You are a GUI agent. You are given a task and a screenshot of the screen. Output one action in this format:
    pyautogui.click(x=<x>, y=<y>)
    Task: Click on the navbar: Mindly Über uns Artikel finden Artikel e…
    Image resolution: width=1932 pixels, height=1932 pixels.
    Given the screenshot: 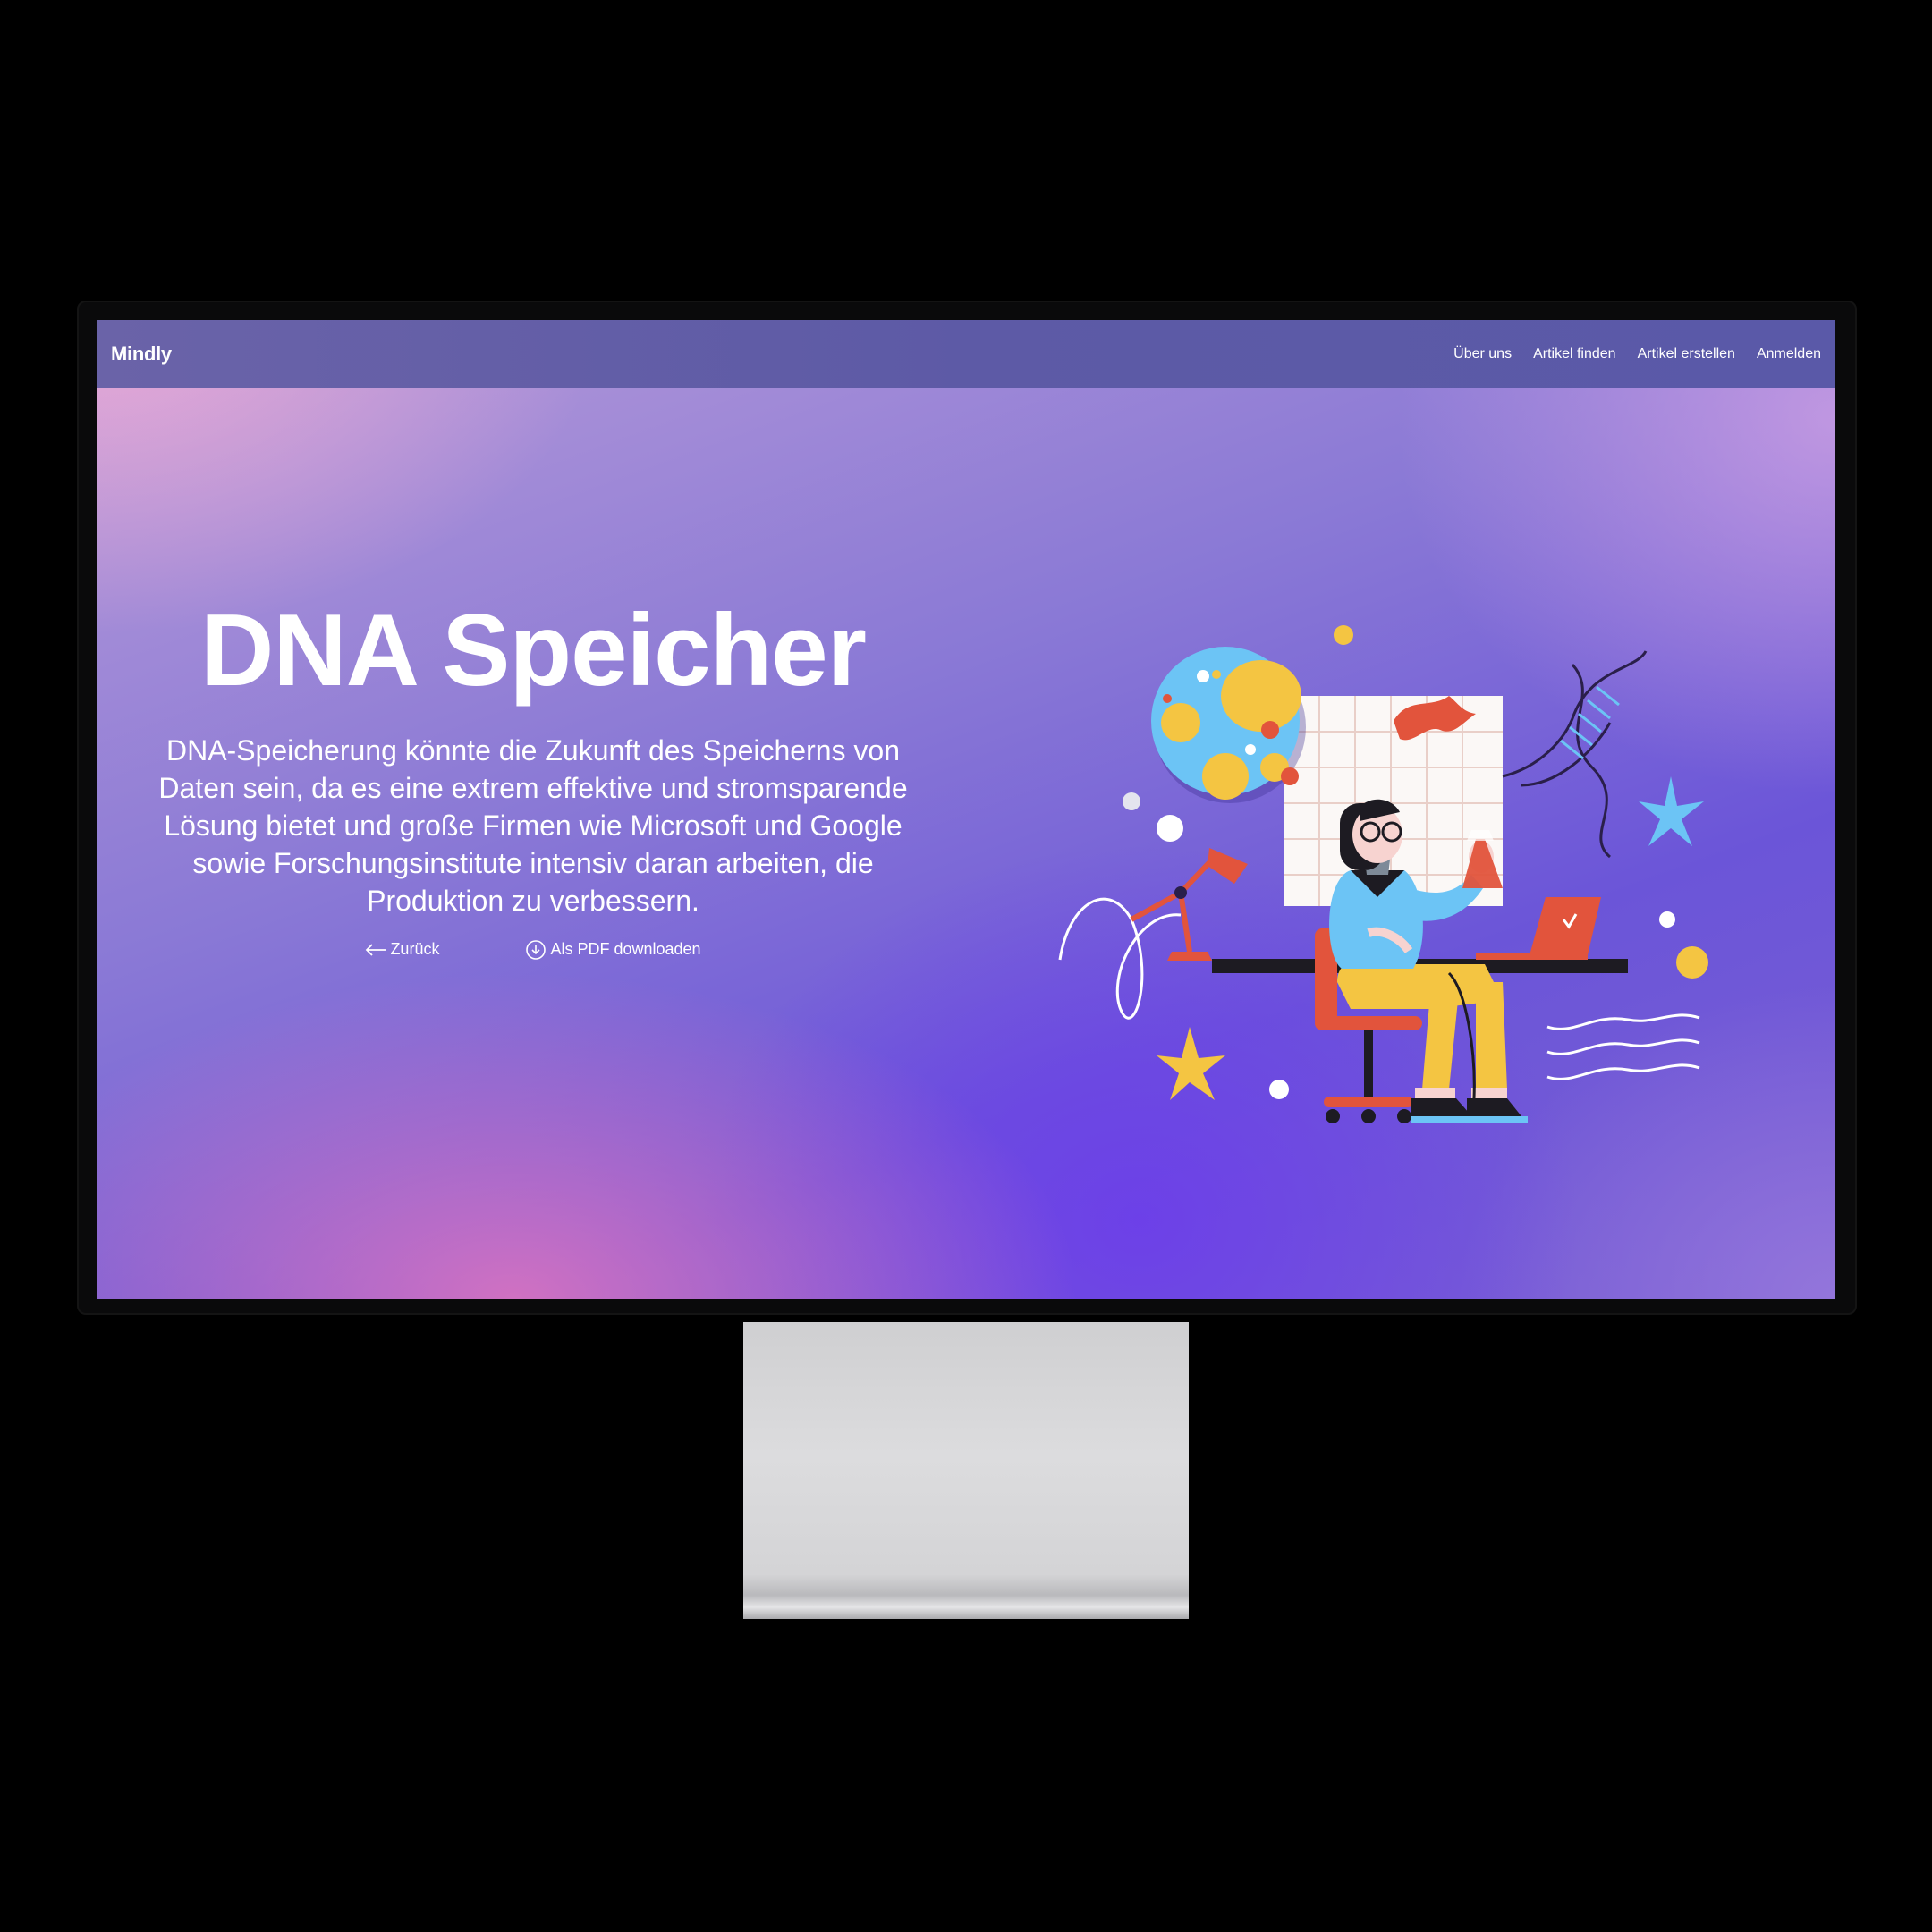 What is the action you would take?
    pyautogui.click(x=966, y=354)
    